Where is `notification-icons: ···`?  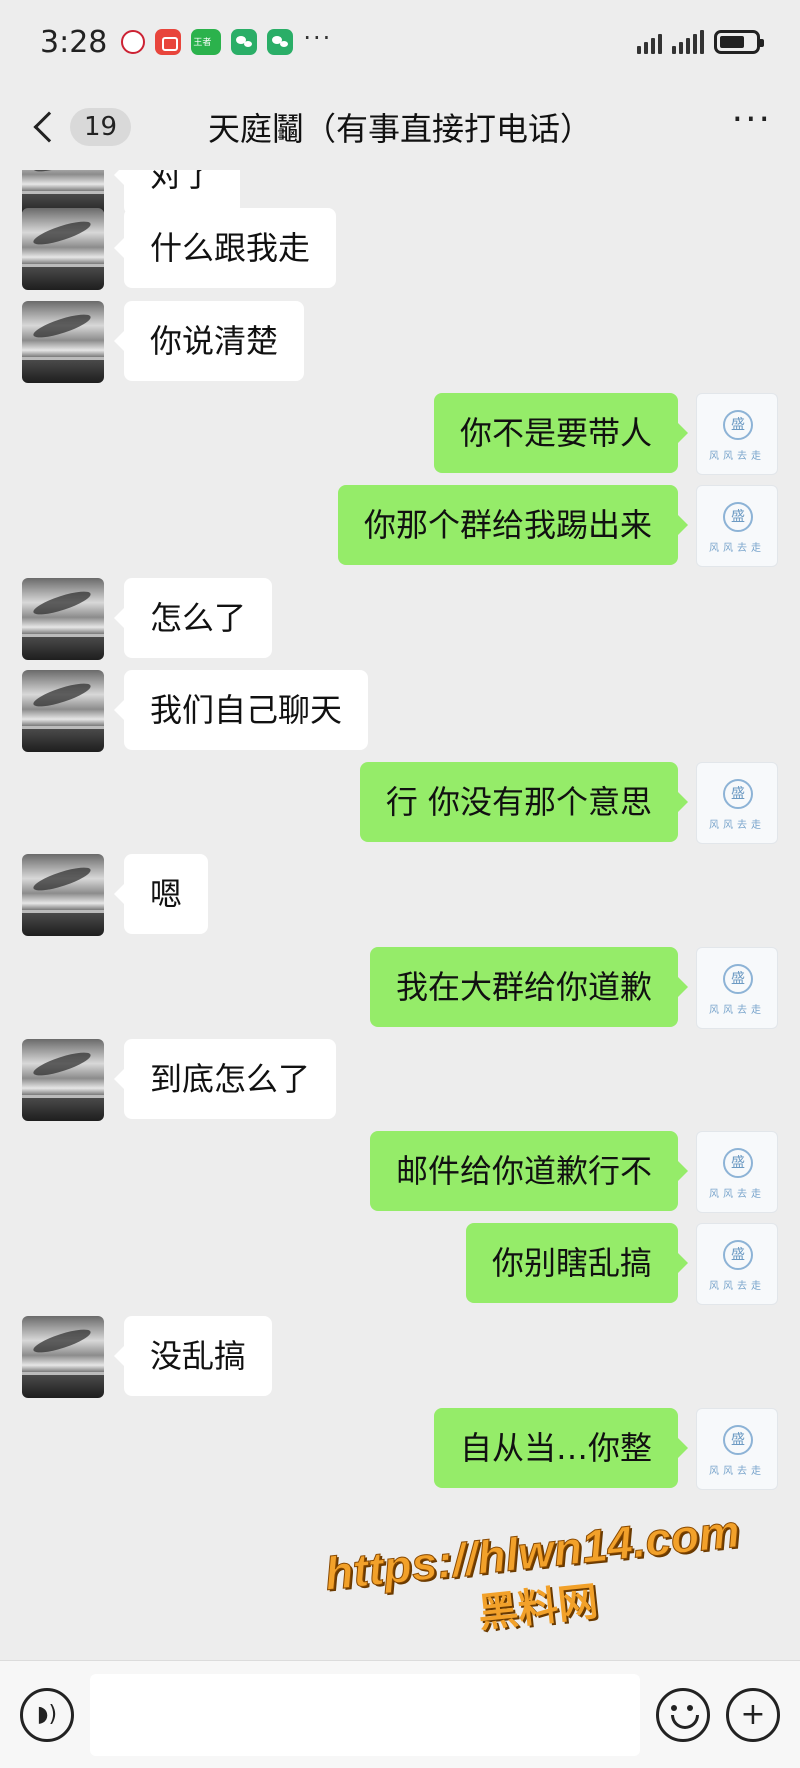 notification-icons: ··· is located at coordinates (226, 39).